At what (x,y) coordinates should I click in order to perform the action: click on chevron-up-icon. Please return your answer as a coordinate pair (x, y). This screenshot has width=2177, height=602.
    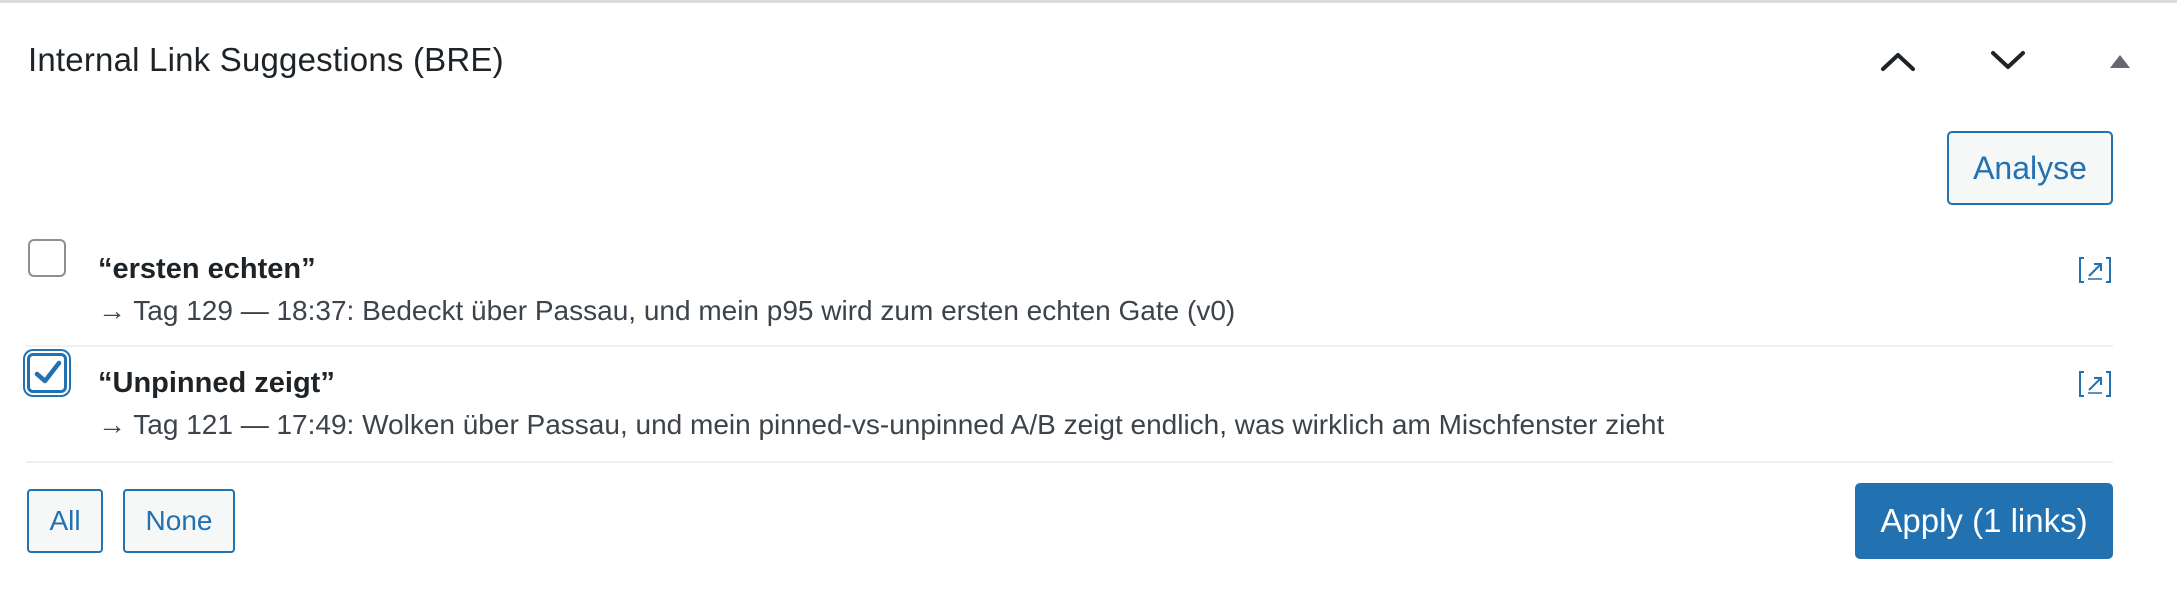
    Looking at the image, I should click on (1898, 61).